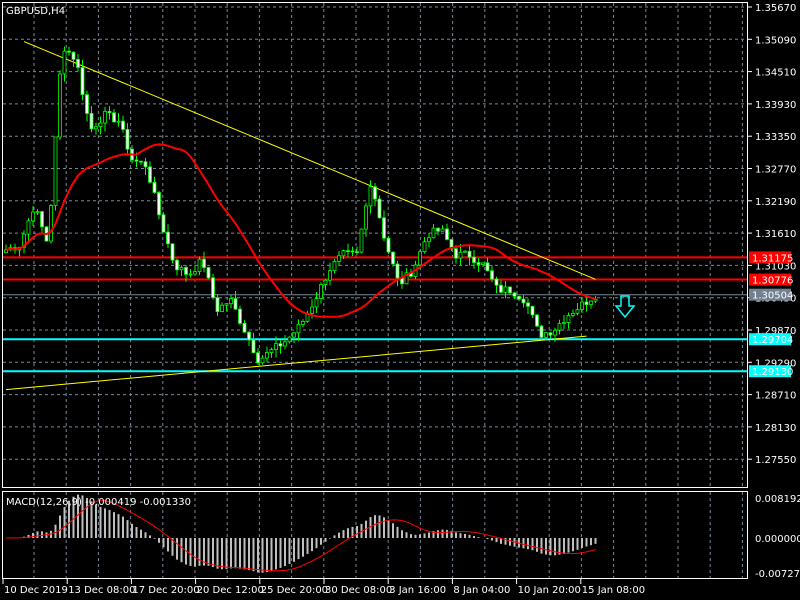 Image resolution: width=800 pixels, height=600 pixels. I want to click on time-label: 20 Dec 12:00, so click(230, 590).